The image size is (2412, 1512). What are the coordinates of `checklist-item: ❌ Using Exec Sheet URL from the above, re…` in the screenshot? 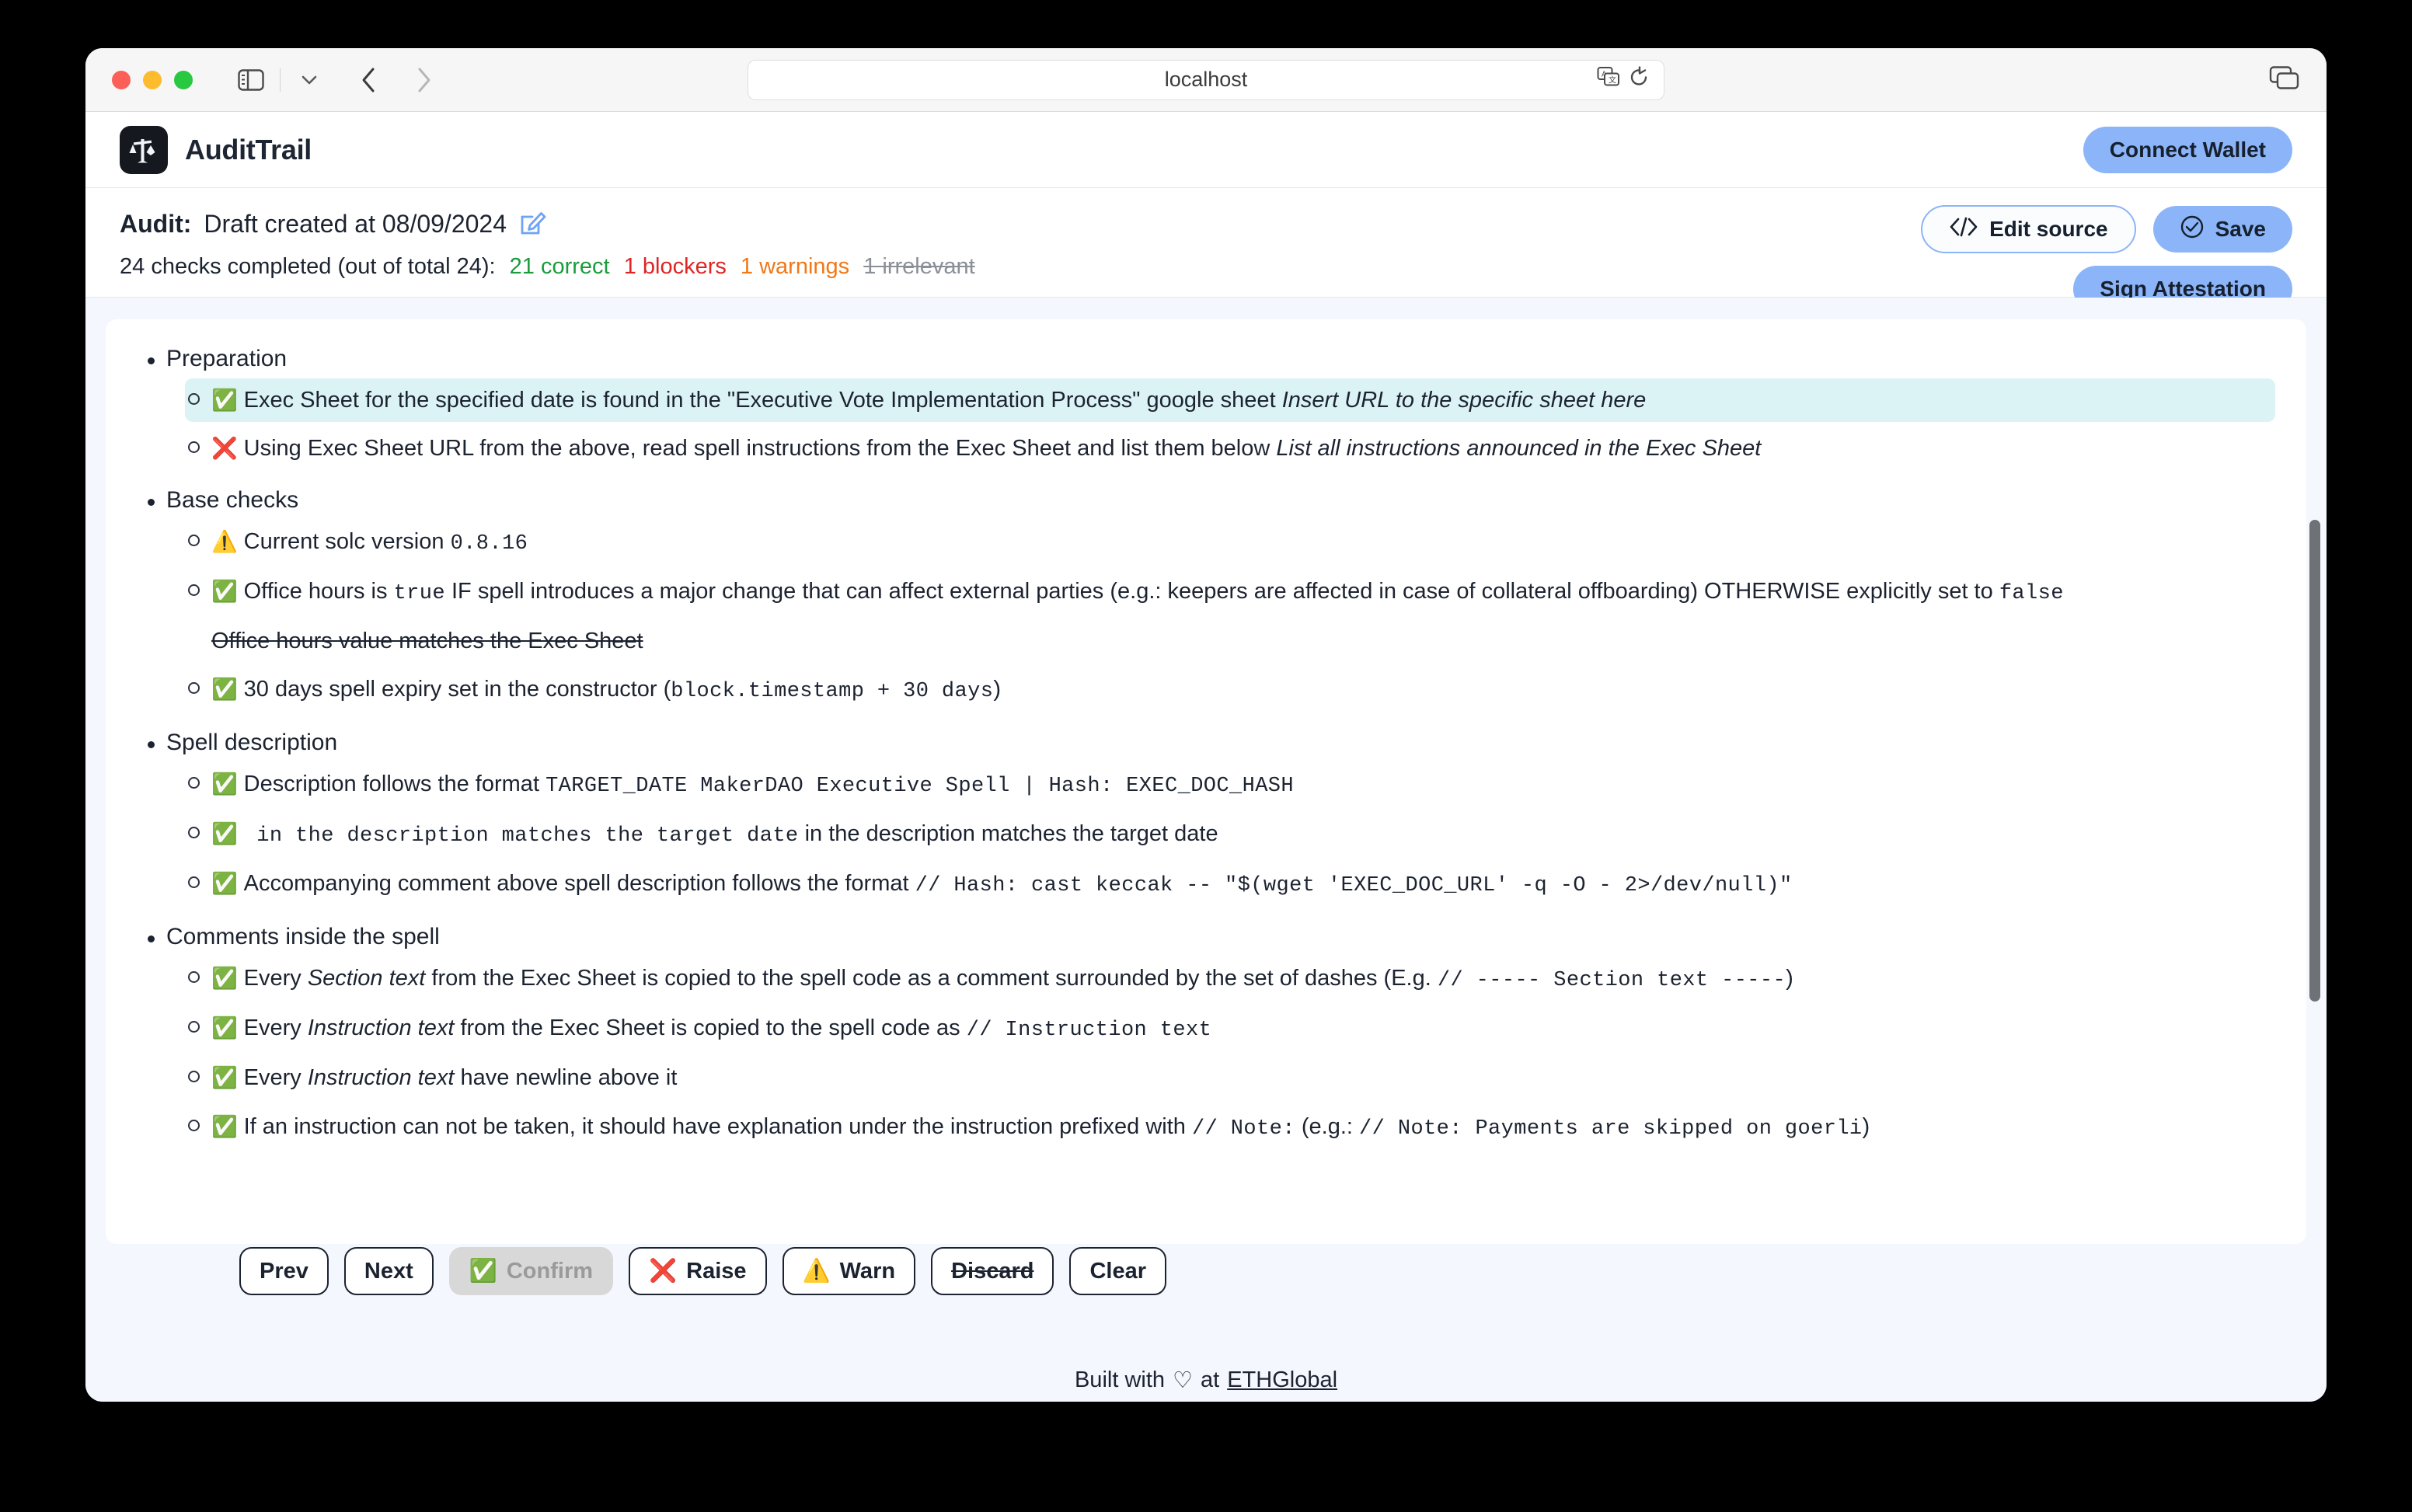 It's located at (1230, 448).